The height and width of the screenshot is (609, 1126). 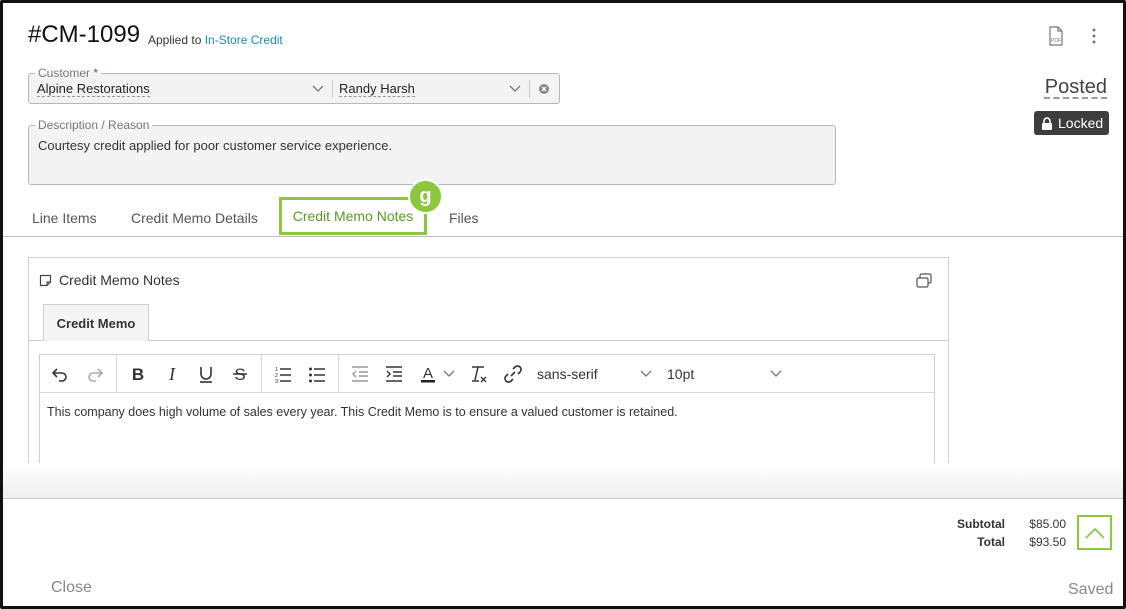 I want to click on italic-icon: I, so click(x=172, y=374).